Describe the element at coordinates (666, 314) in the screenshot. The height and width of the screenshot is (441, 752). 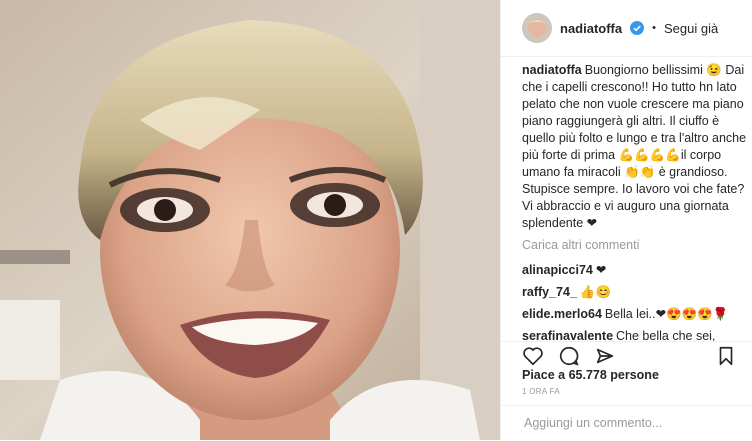
I see `comment-text: Bella lei..❤😍😍😍🌹` at that location.